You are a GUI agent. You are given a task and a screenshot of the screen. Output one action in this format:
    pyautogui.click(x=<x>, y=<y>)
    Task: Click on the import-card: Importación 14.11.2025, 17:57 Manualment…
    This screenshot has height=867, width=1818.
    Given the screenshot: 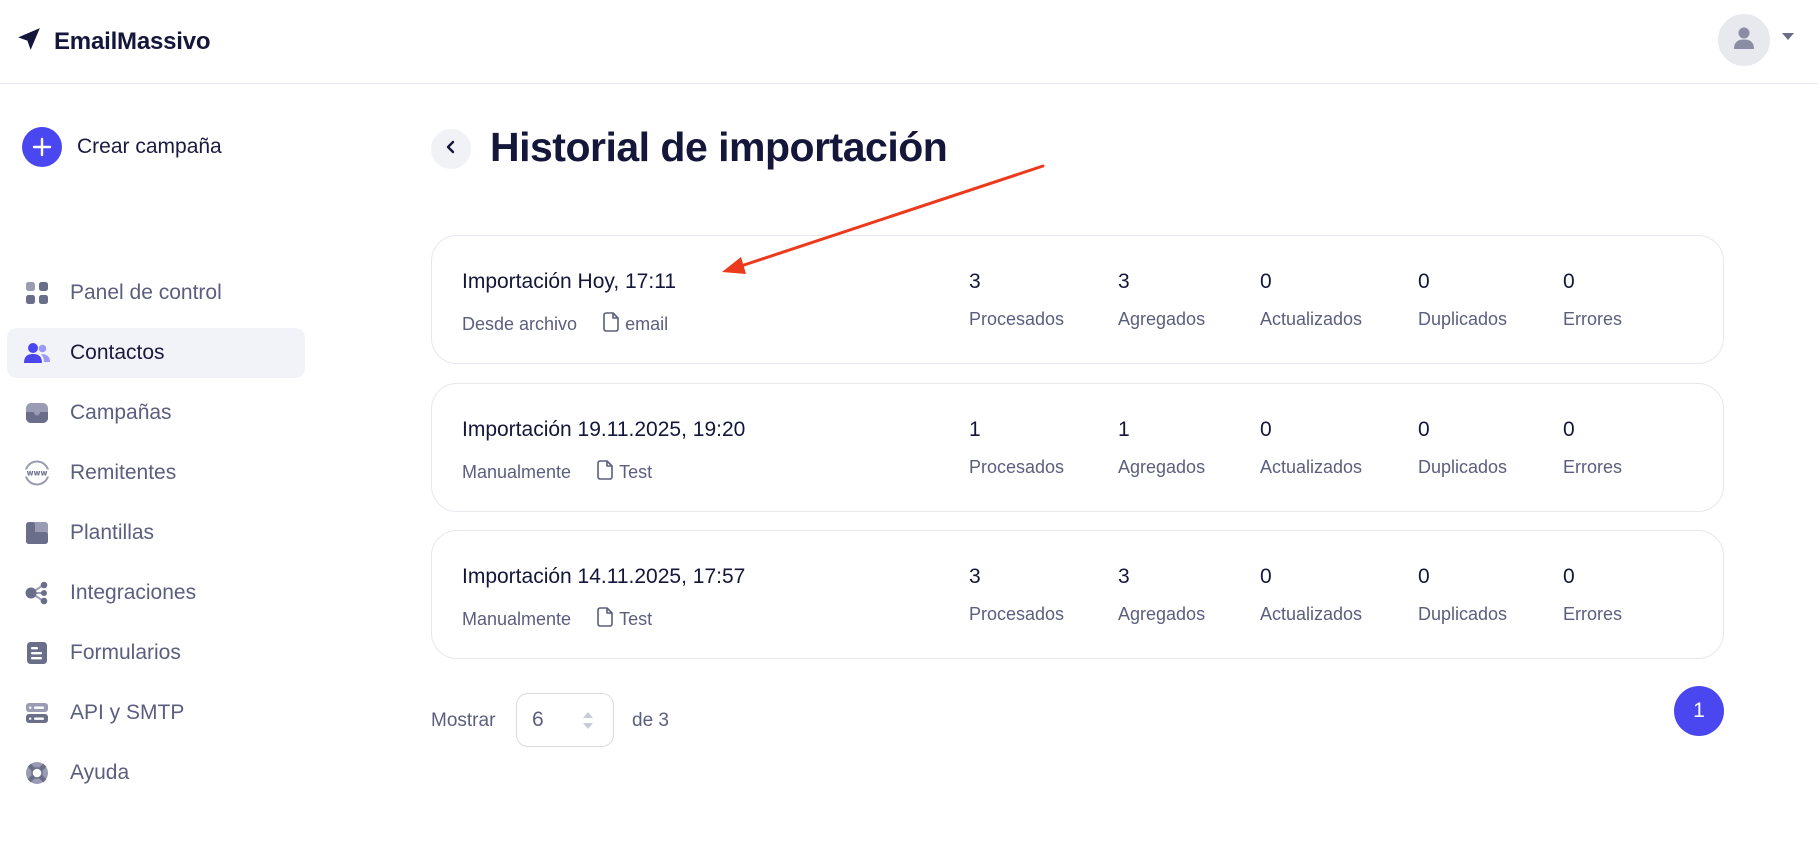 What is the action you would take?
    pyautogui.click(x=1077, y=594)
    